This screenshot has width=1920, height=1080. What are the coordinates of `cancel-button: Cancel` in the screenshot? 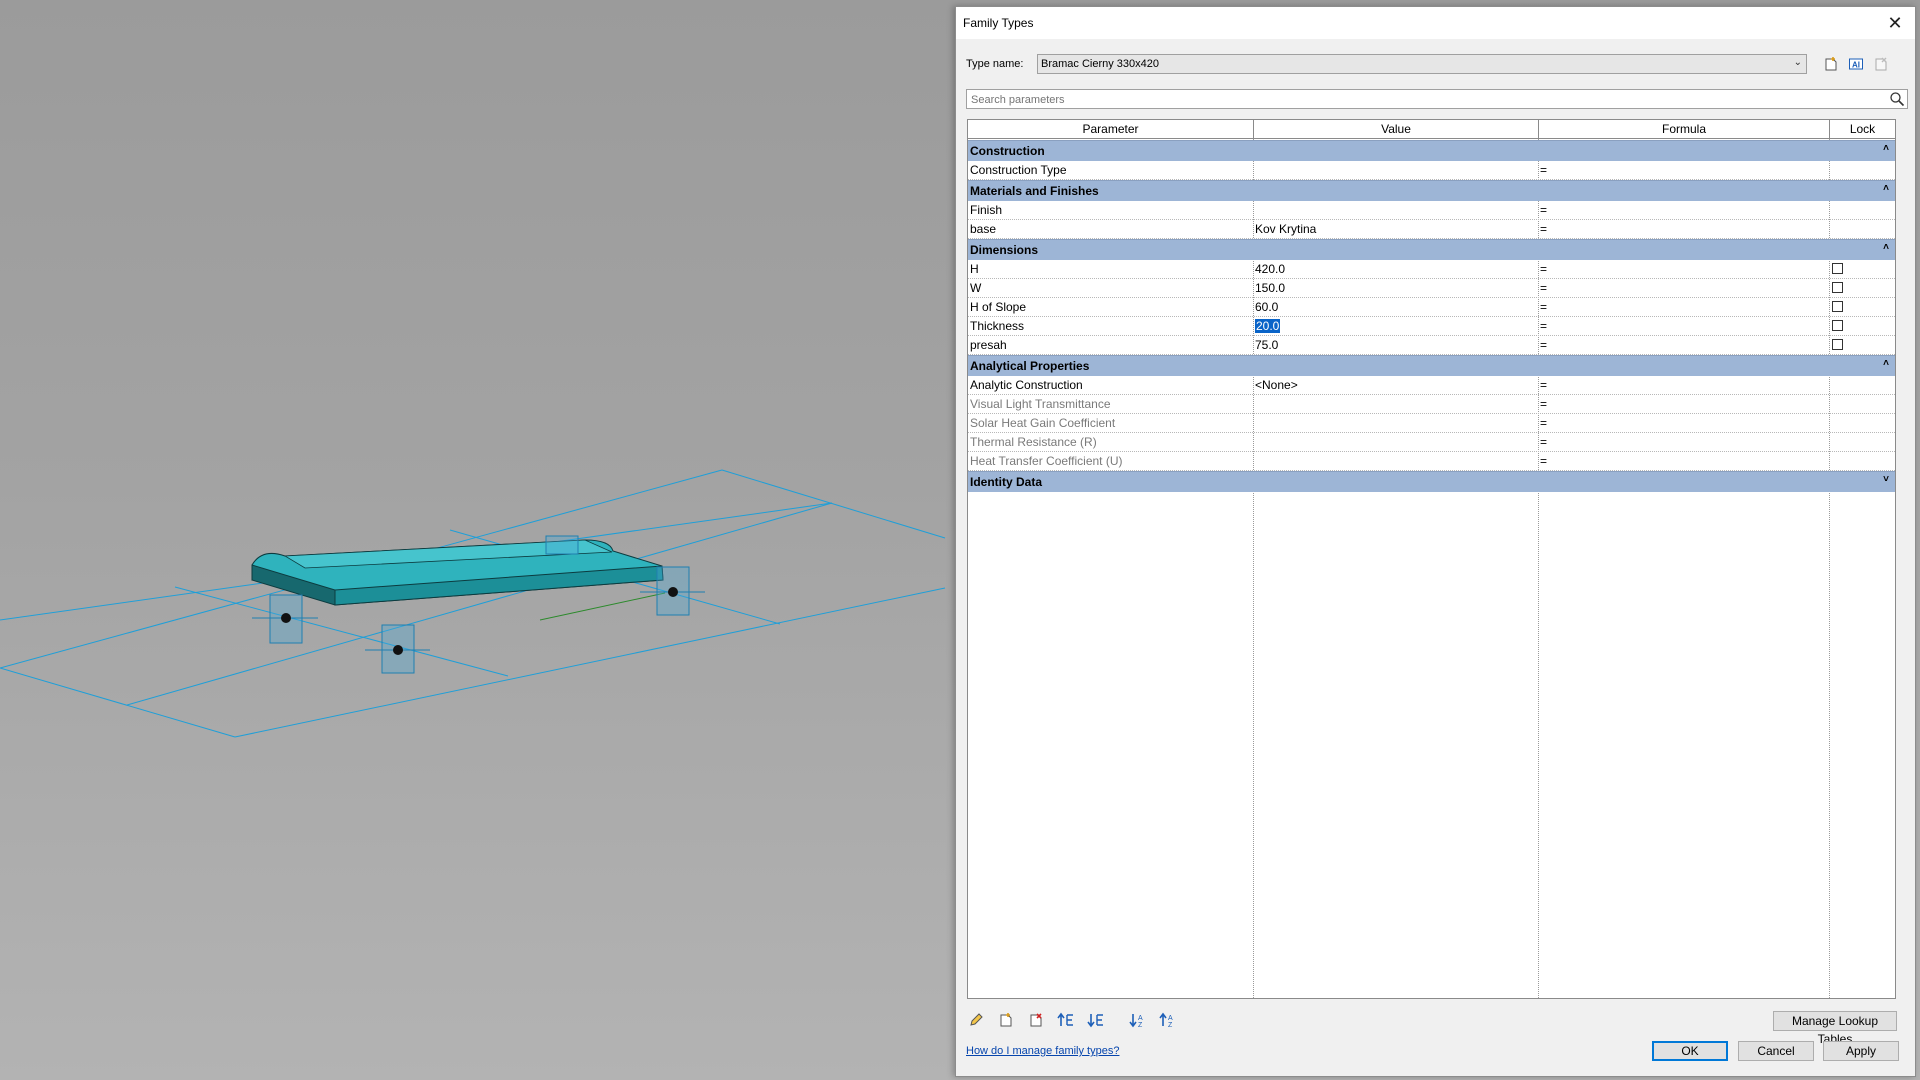 It's located at (1776, 1051).